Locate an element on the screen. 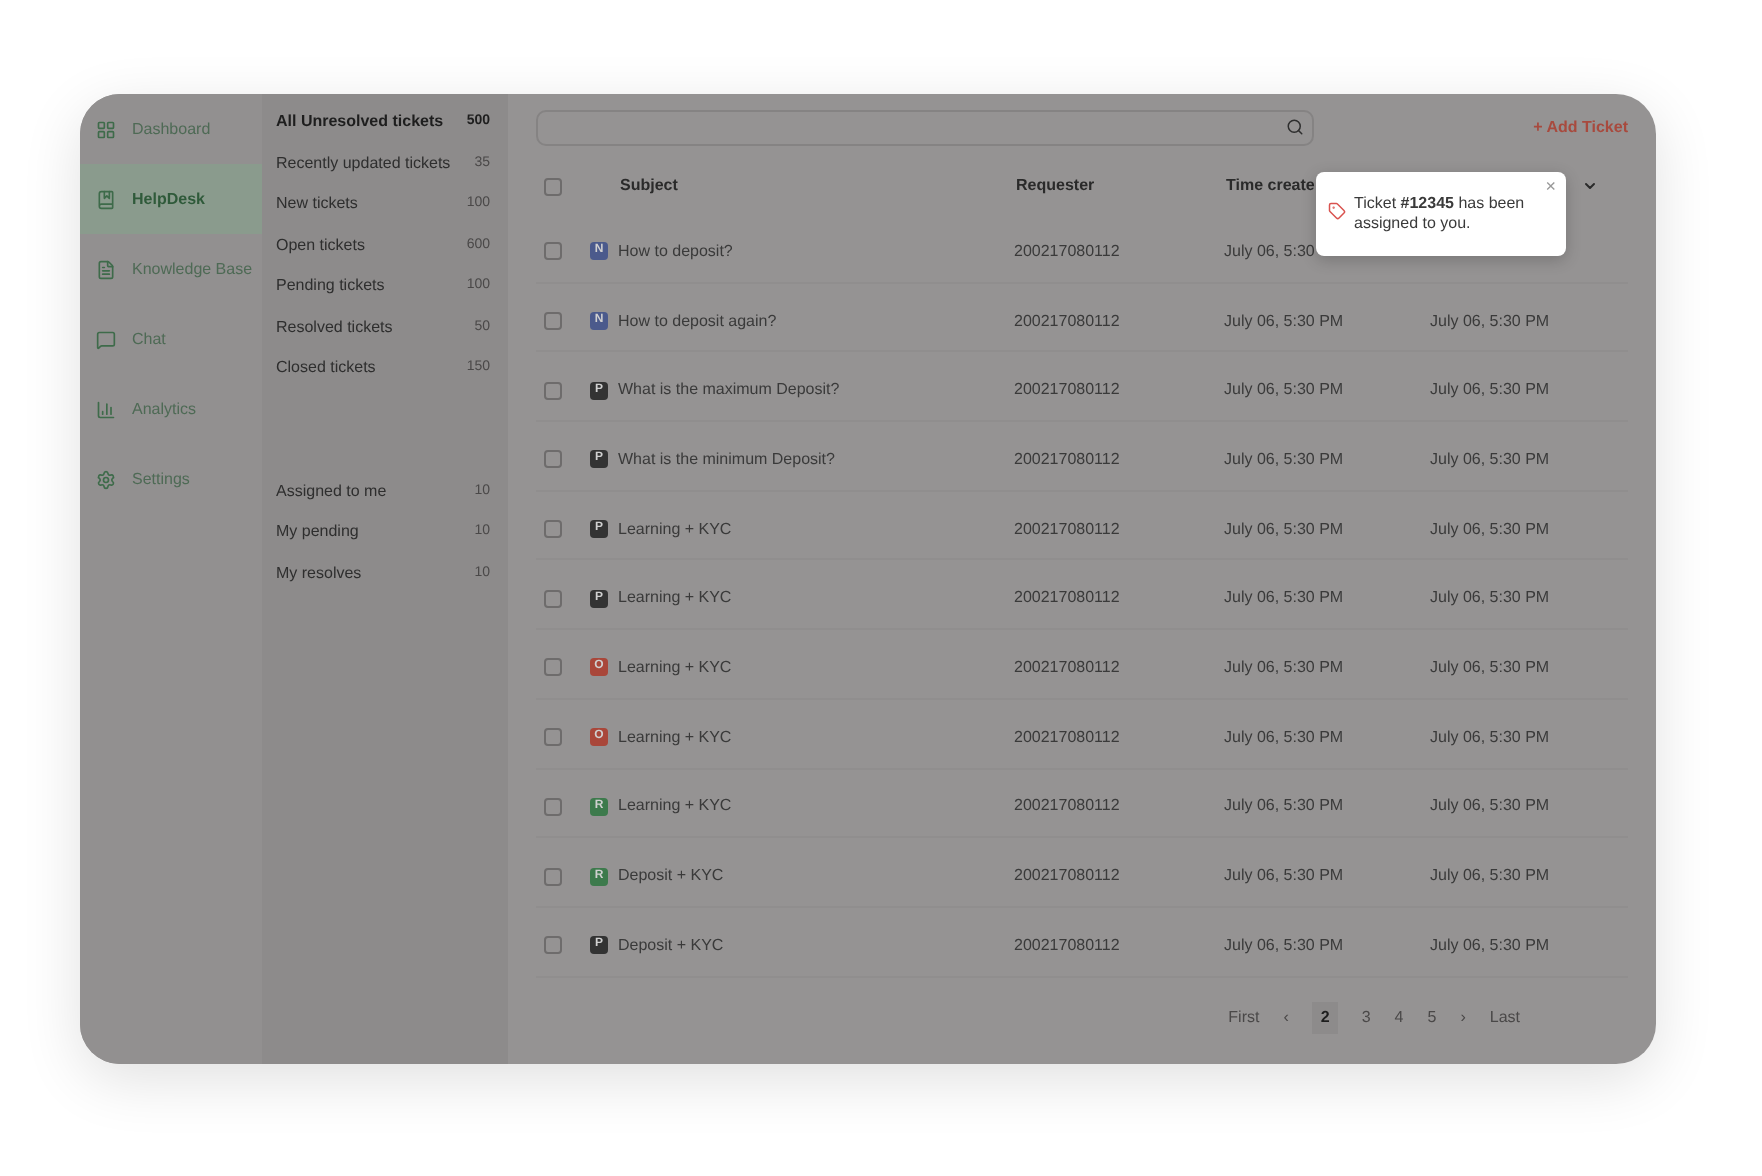 The width and height of the screenshot is (1762, 1176). settings-icon is located at coordinates (106, 479).